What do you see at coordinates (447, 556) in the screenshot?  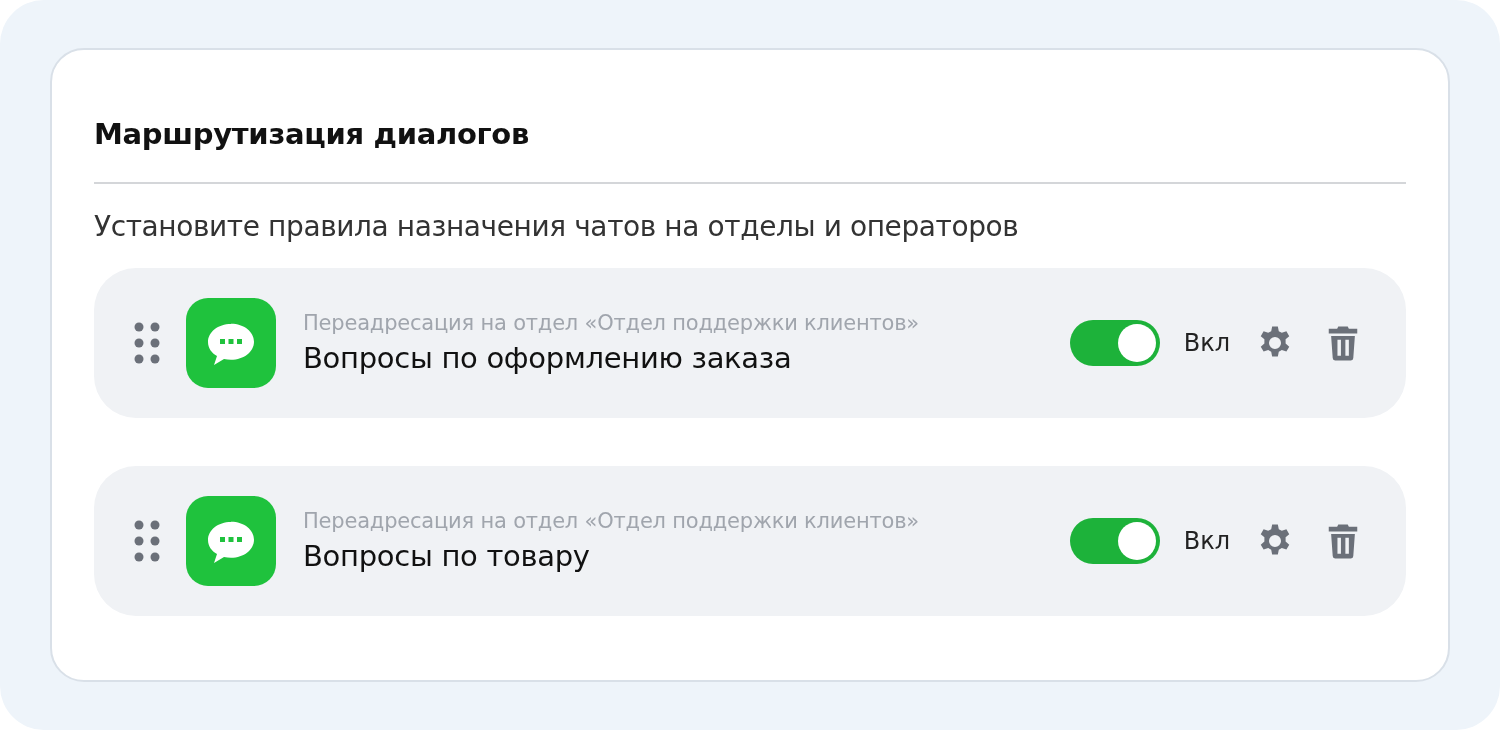 I see `rule-name: Вопросы по товару` at bounding box center [447, 556].